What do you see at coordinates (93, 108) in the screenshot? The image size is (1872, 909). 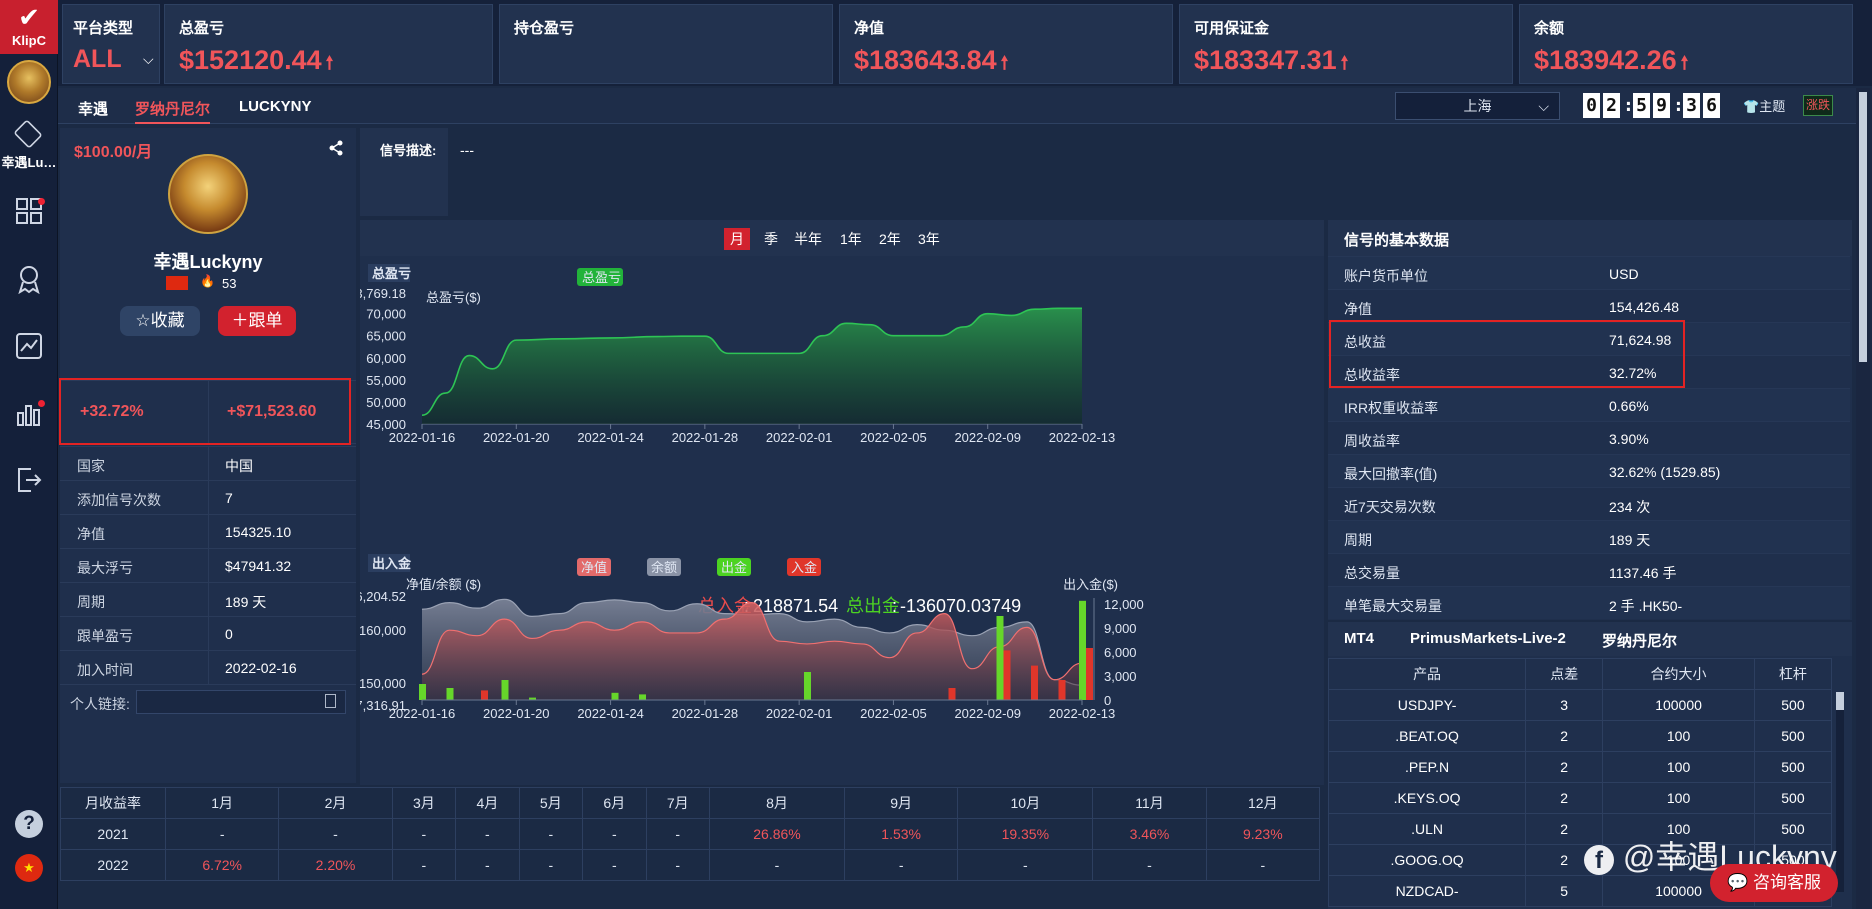 I see `tab-xingyu: 幸遇` at bounding box center [93, 108].